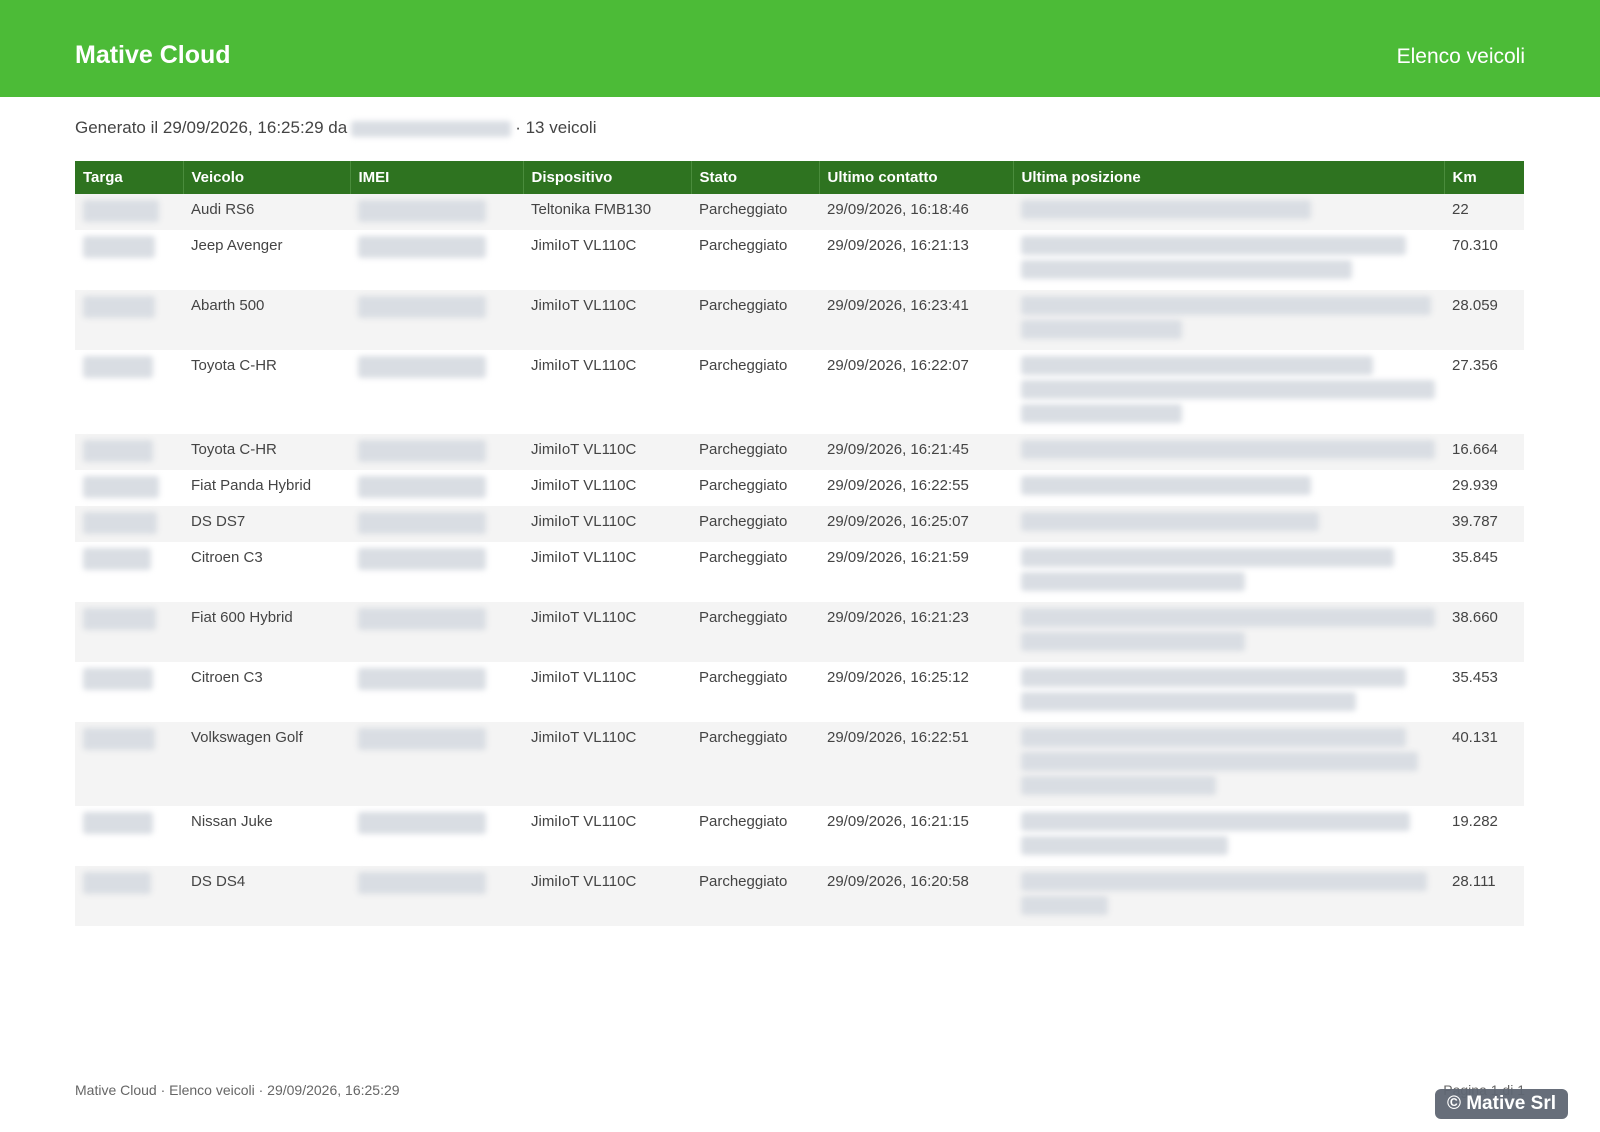 This screenshot has width=1600, height=1132. What do you see at coordinates (267, 177) in the screenshot?
I see `column-header: Veicolo` at bounding box center [267, 177].